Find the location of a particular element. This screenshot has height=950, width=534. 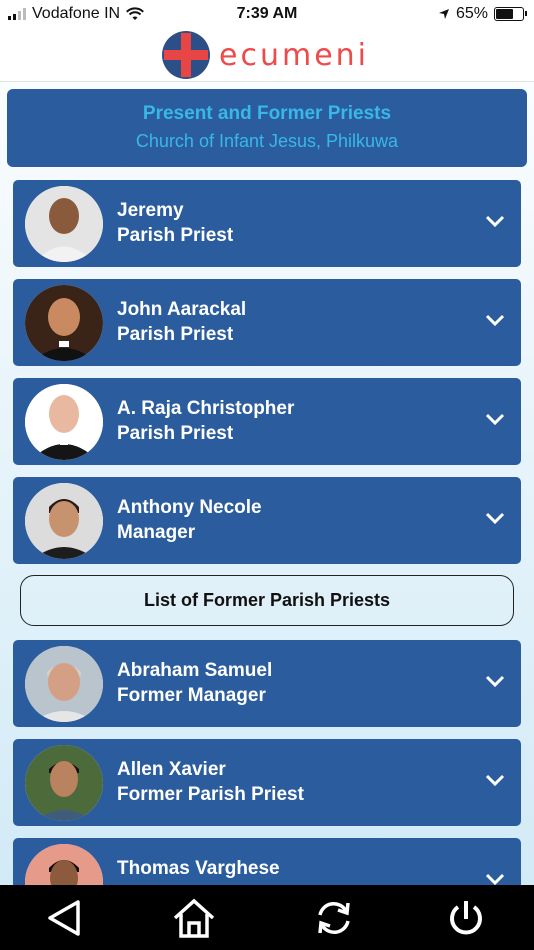

priest-card: Jeremy Parish Priest is located at coordinates (267, 223).